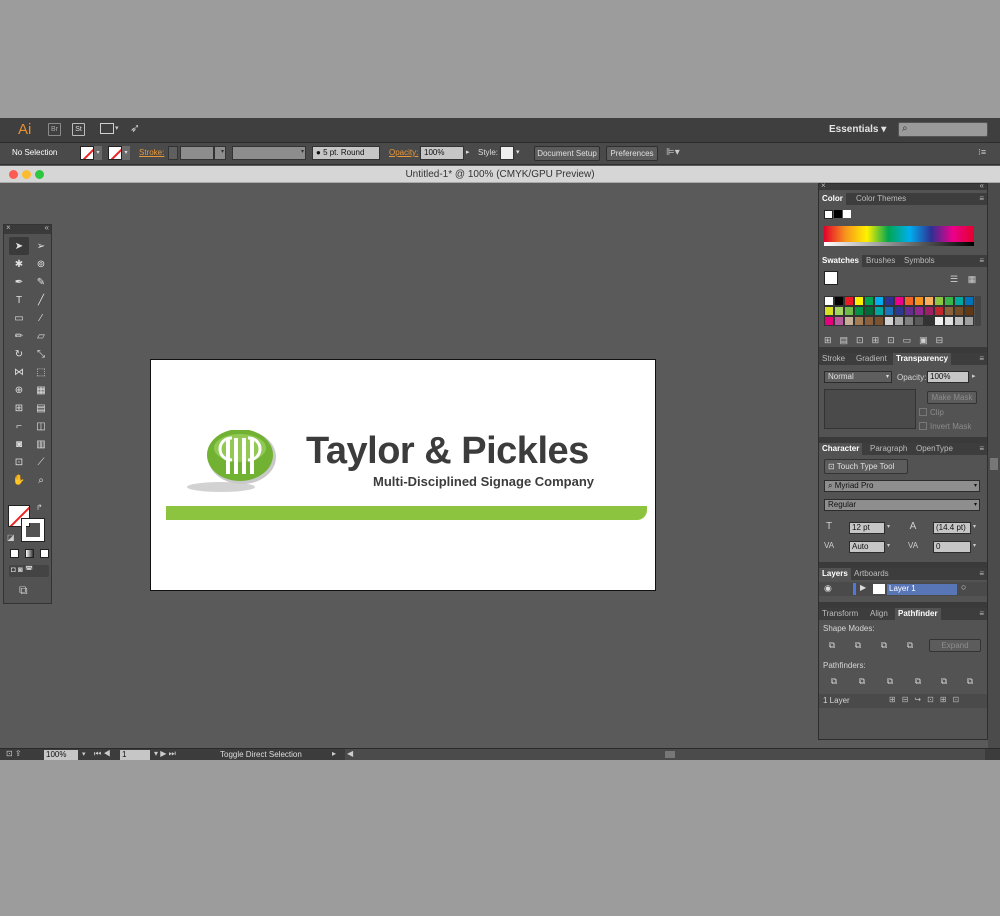  I want to click on screen-mode-icon: ⧉, so click(23, 590).